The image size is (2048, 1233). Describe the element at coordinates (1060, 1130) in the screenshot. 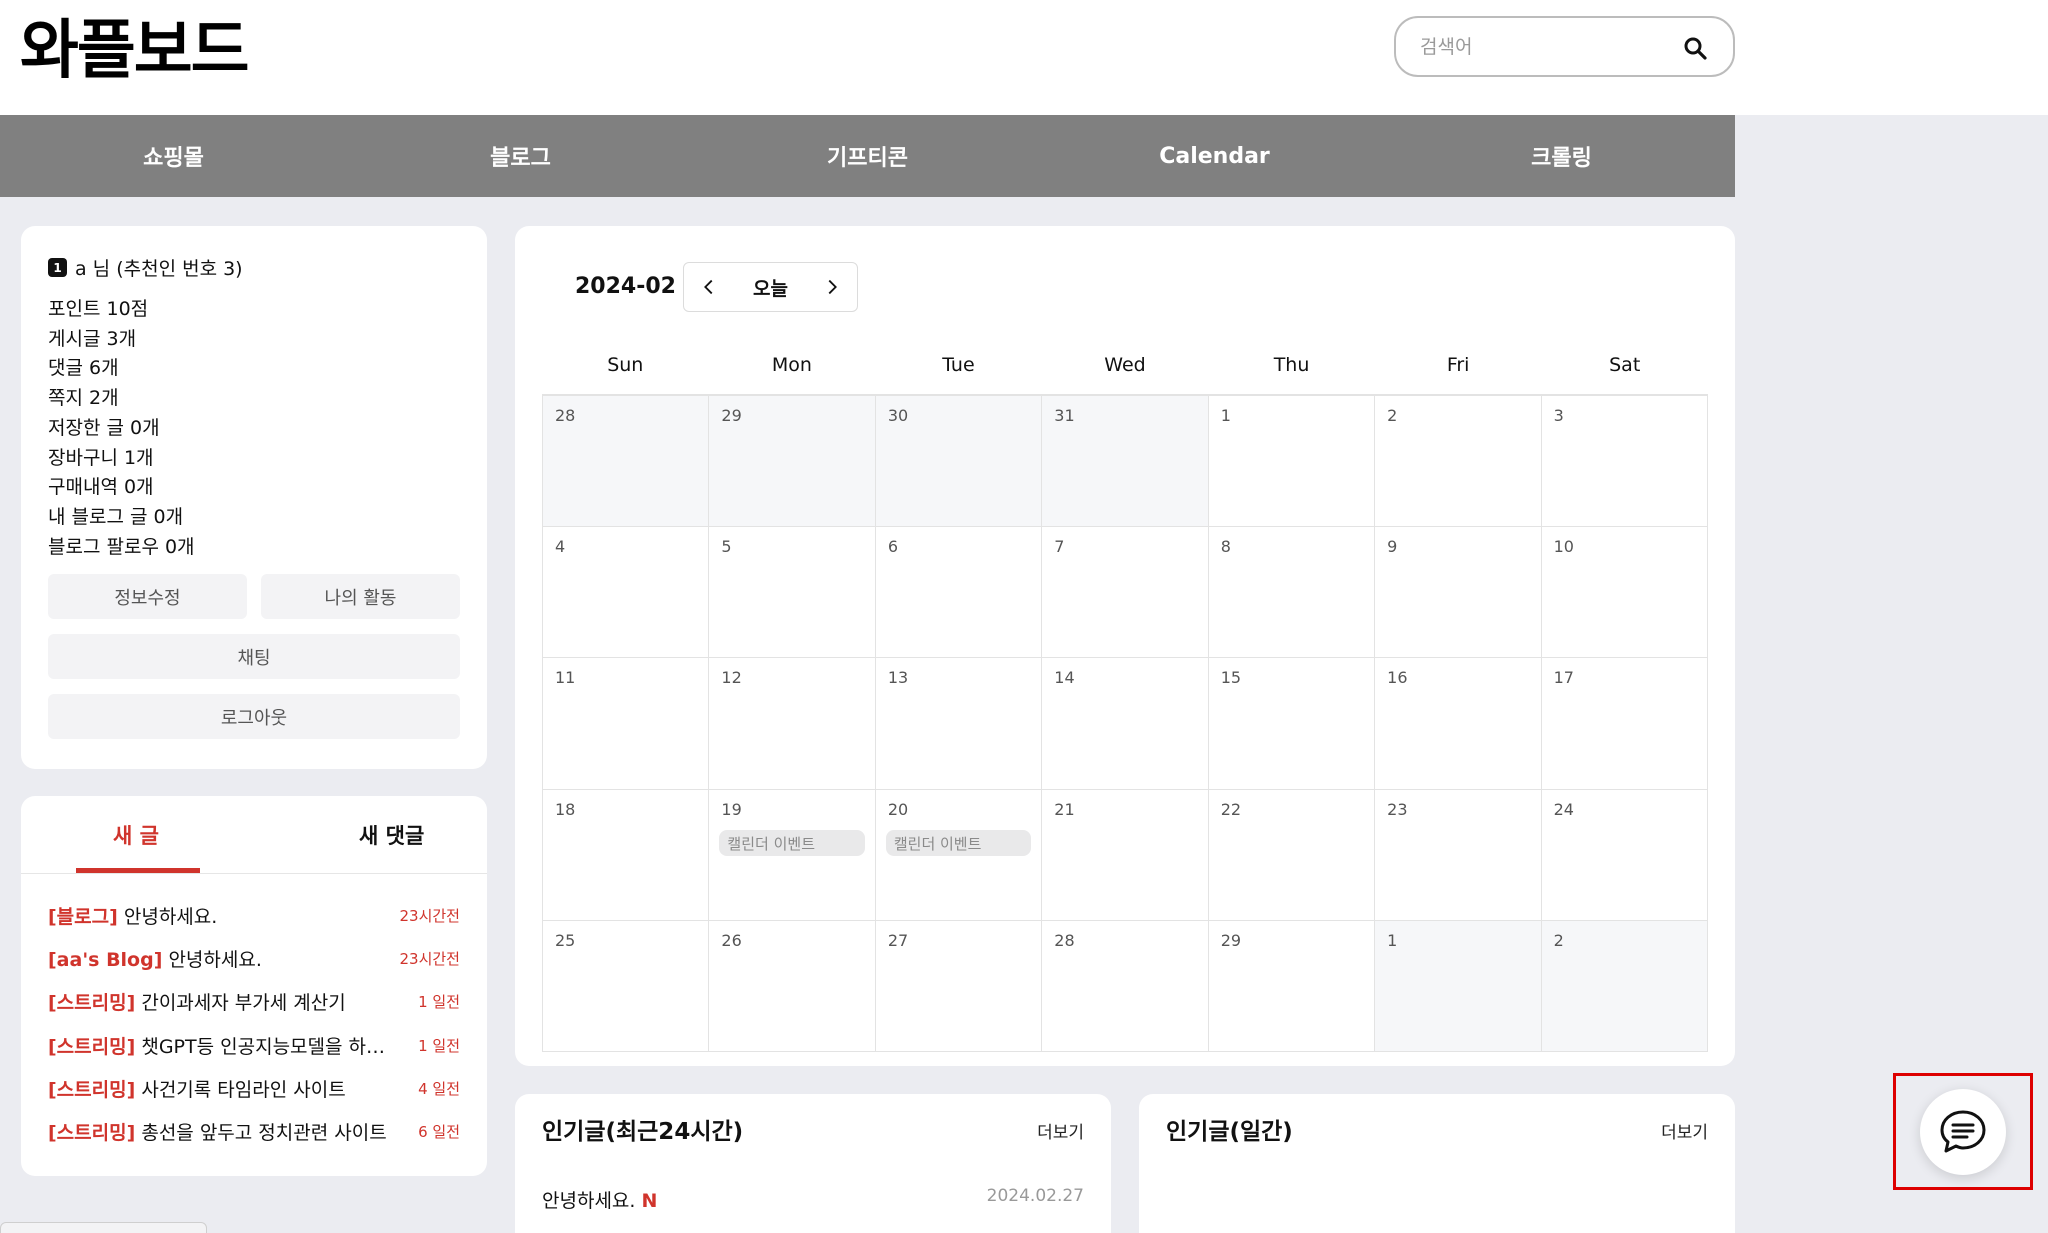

I see `popular-24h-more-link: 더보기` at that location.